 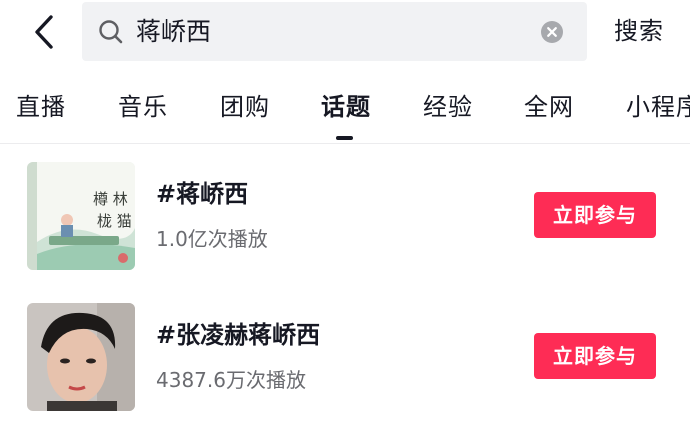 What do you see at coordinates (346, 107) in the screenshot?
I see `tab-topics: 话题` at bounding box center [346, 107].